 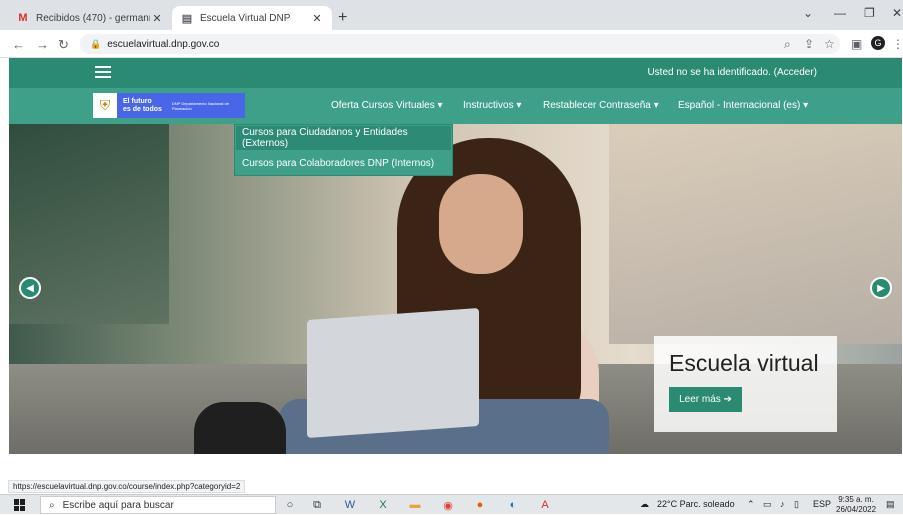 What do you see at coordinates (200, 105) in the screenshot?
I see `logo-dnp-text: DNP Departamento Nacional de Planeación` at bounding box center [200, 105].